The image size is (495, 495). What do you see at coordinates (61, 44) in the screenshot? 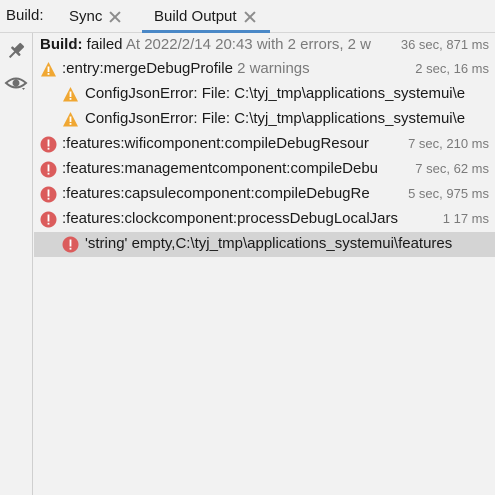
I see `build-status-prefix: Build:` at bounding box center [61, 44].